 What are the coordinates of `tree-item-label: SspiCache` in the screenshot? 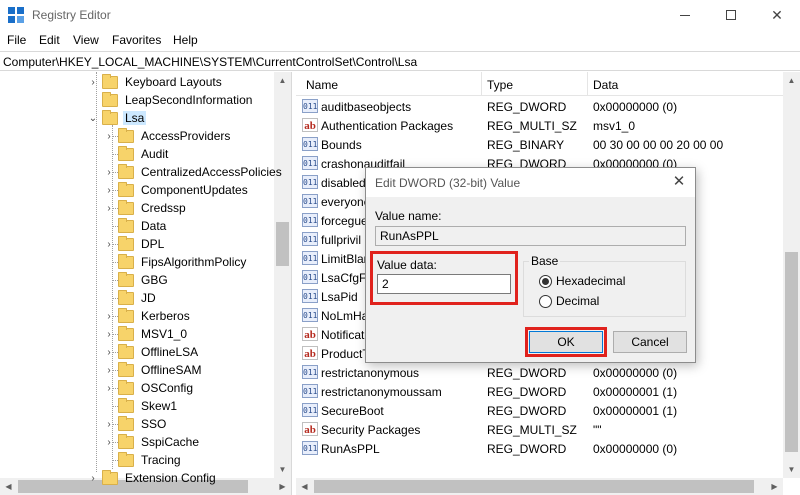 It's located at (170, 442).